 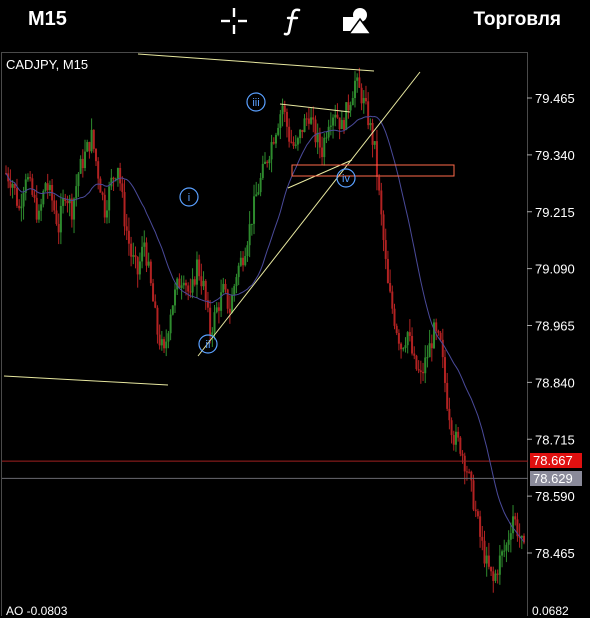 What do you see at coordinates (555, 326) in the screenshot?
I see `price-tick-label: 78.965` at bounding box center [555, 326].